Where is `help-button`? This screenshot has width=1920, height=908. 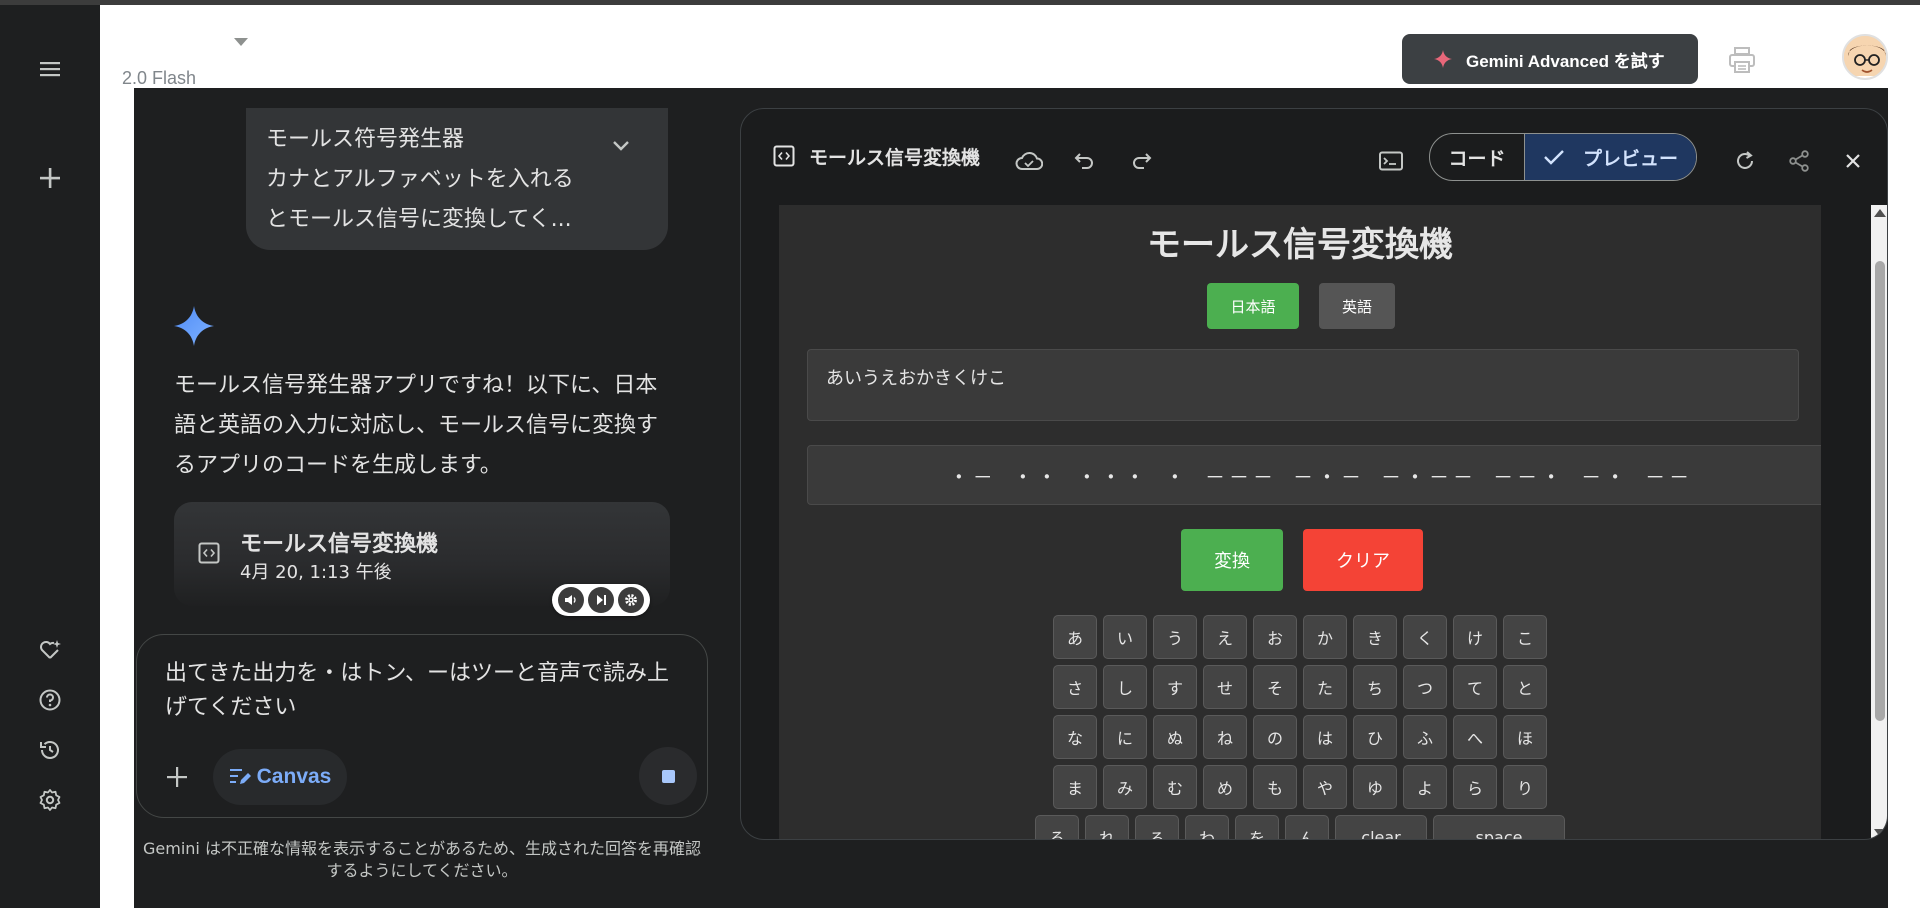 help-button is located at coordinates (50, 700).